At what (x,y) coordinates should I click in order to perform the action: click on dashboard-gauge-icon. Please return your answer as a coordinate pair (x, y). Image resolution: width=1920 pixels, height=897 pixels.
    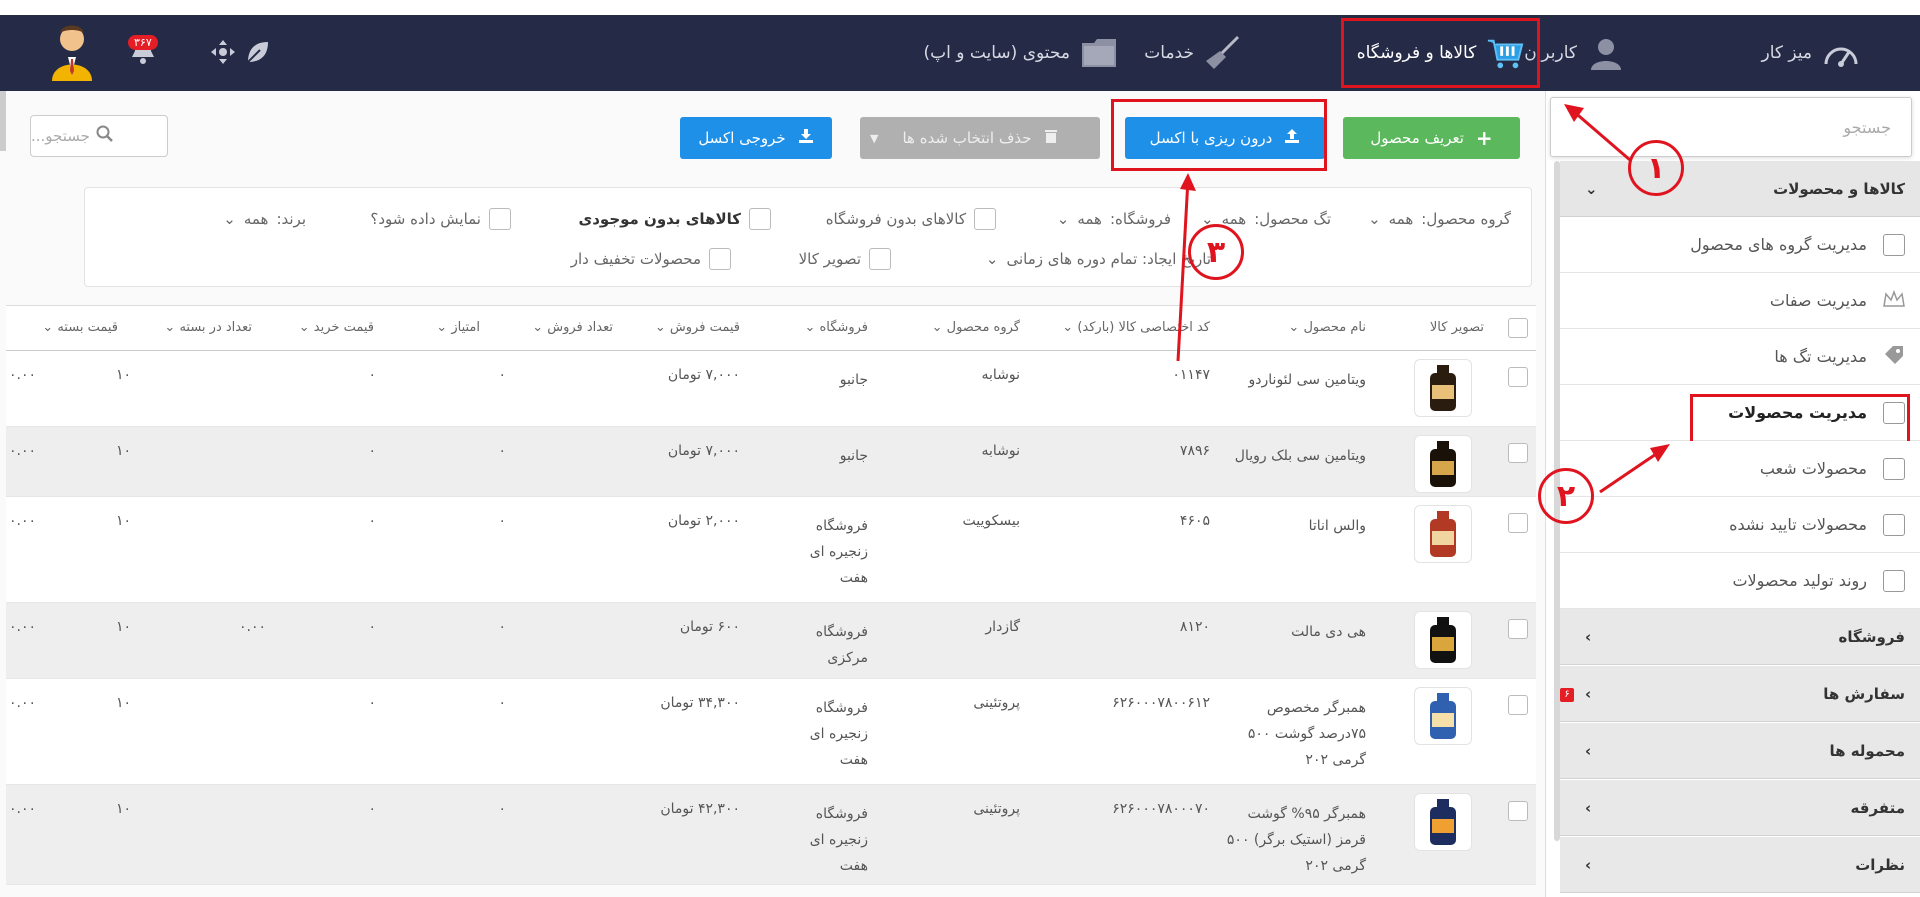
    Looking at the image, I should click on (1841, 53).